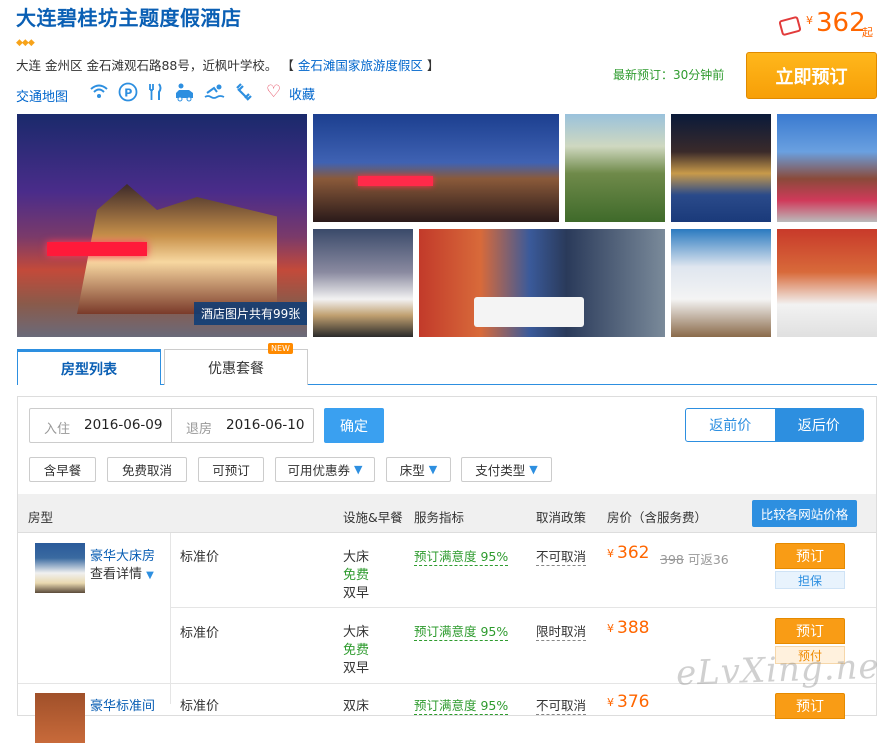 This screenshot has height=743, width=881. Describe the element at coordinates (265, 425) in the screenshot. I see `checkout-date: 2016-06-10` at that location.